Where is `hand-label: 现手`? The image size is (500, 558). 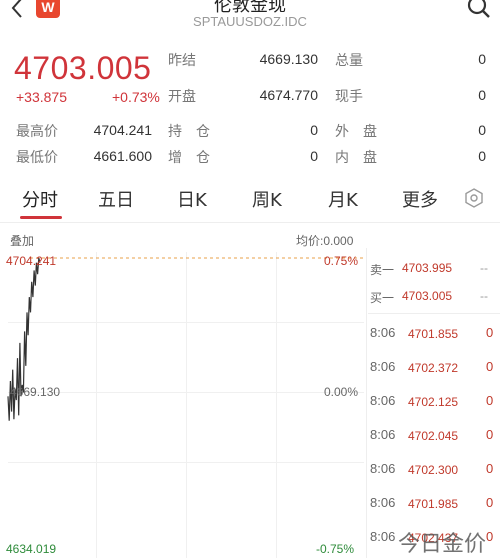 hand-label: 现手 is located at coordinates (349, 97).